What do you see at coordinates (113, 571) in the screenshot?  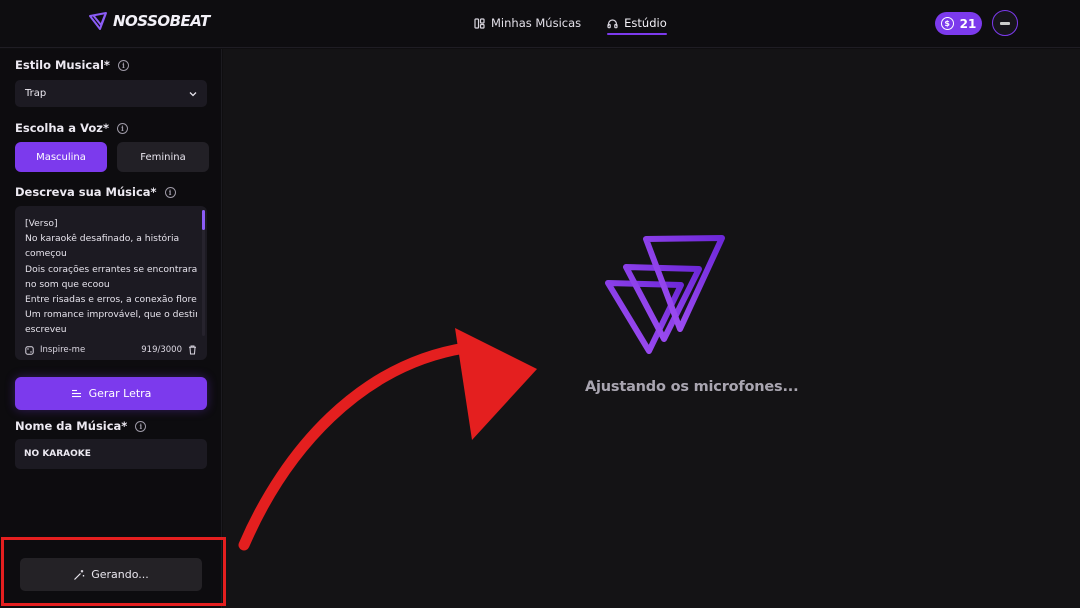 I see `annotation-highlight-box` at bounding box center [113, 571].